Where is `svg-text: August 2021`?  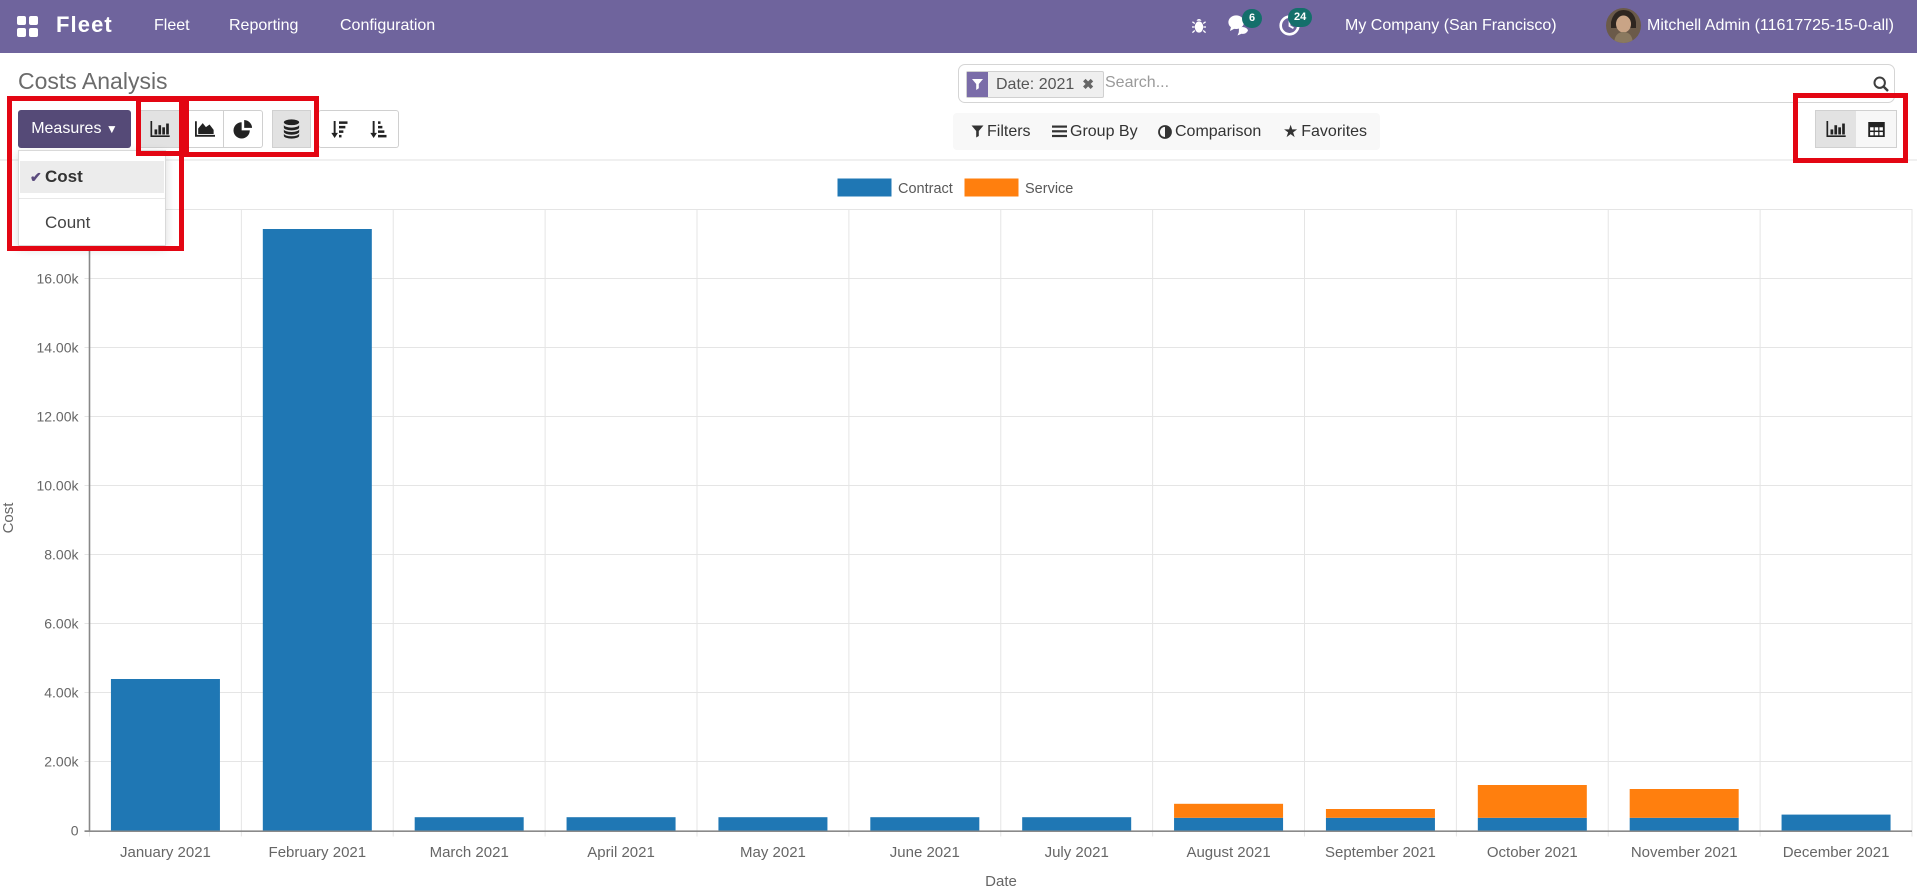
svg-text: August 2021 is located at coordinates (1228, 852).